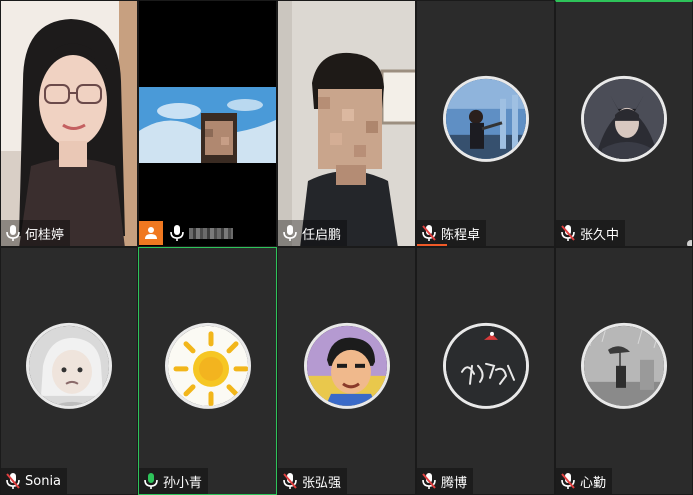  What do you see at coordinates (624, 118) in the screenshot?
I see `warrior-art-avatar` at bounding box center [624, 118].